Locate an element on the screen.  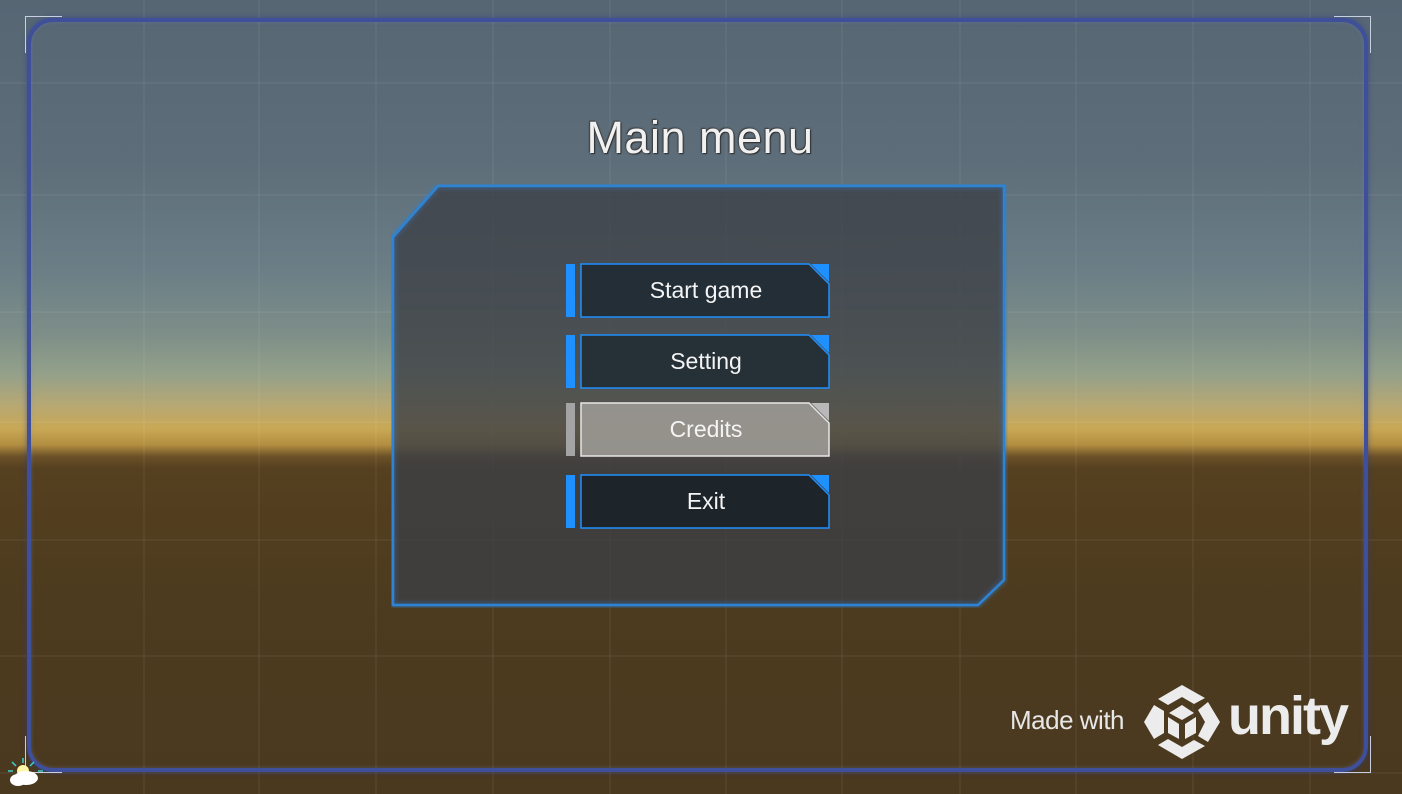
setting-label: Setting is located at coordinates (706, 361).